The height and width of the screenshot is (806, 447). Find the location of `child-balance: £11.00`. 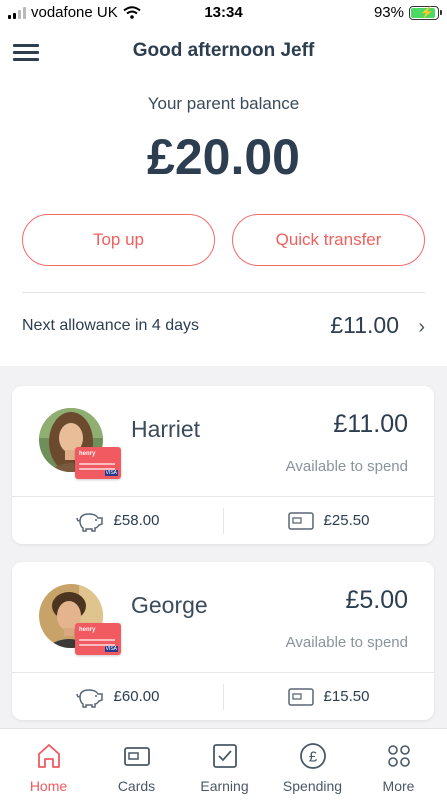

child-balance: £11.00 is located at coordinates (370, 424).